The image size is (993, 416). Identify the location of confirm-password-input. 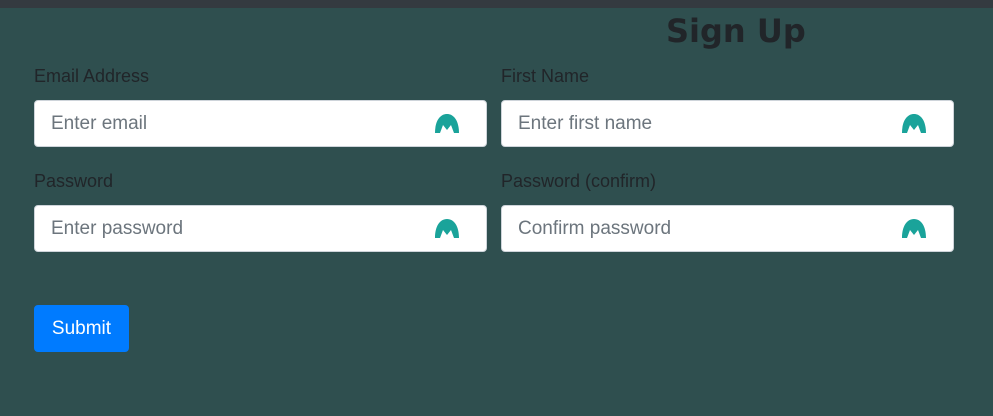
(727, 228).